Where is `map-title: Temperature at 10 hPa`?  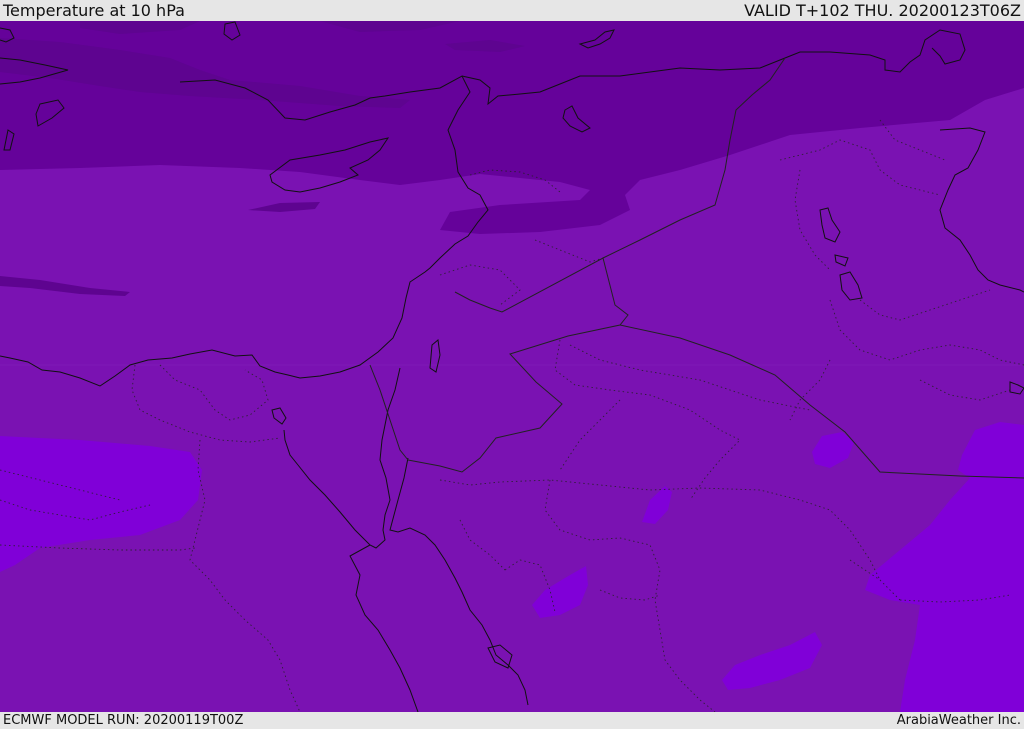
map-title: Temperature at 10 hPa is located at coordinates (94, 10).